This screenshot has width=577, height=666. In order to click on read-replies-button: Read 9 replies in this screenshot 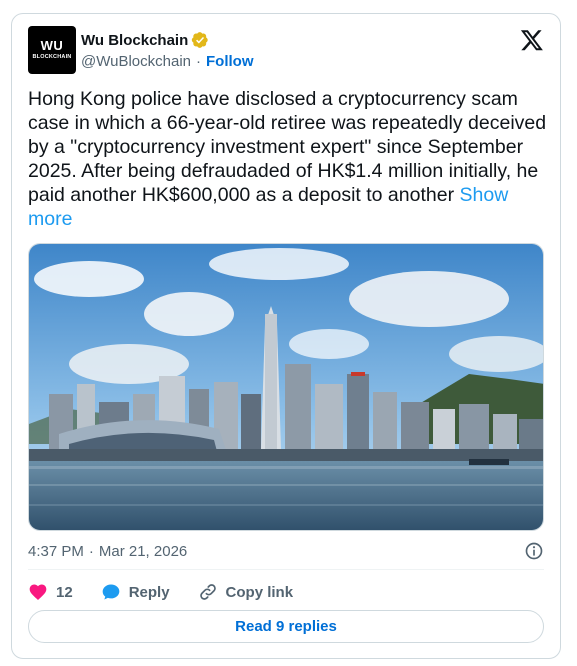, I will do `click(286, 626)`.